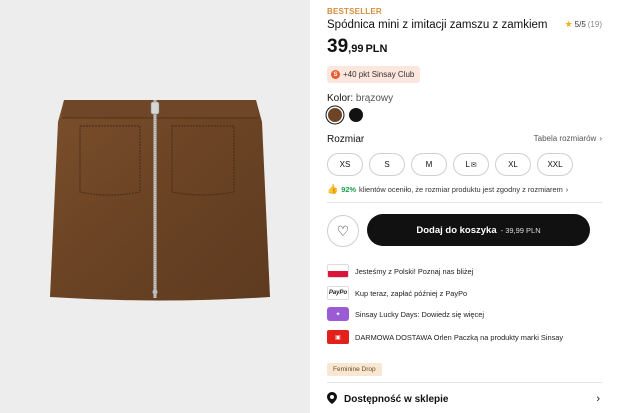 Image resolution: width=620 pixels, height=413 pixels. Describe the element at coordinates (387, 164) in the screenshot. I see `size-option-s: S` at that location.